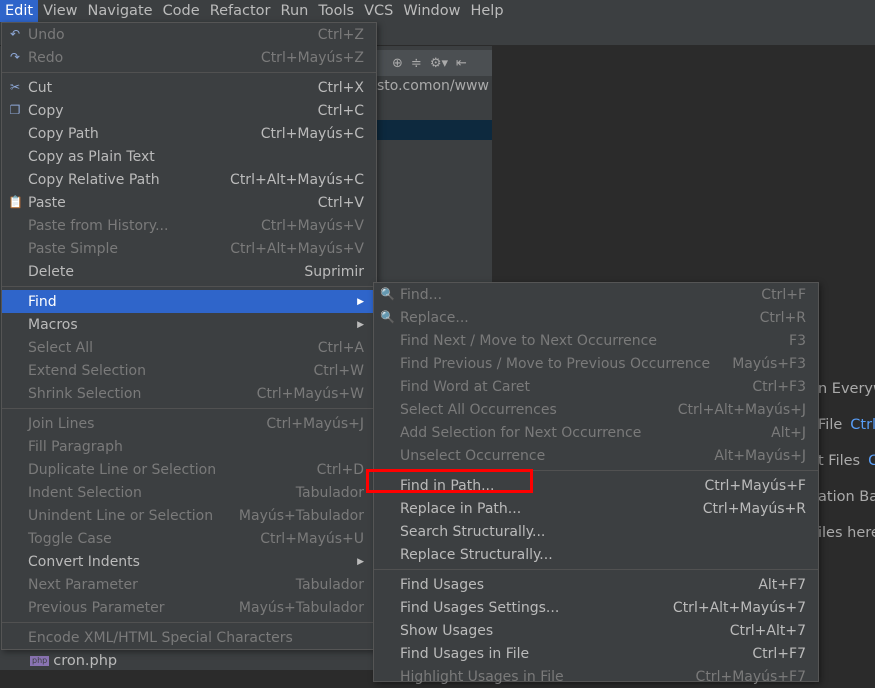  What do you see at coordinates (189, 370) in the screenshot?
I see `menu-item-extend-selection: Extend Selection Ctrl+W` at bounding box center [189, 370].